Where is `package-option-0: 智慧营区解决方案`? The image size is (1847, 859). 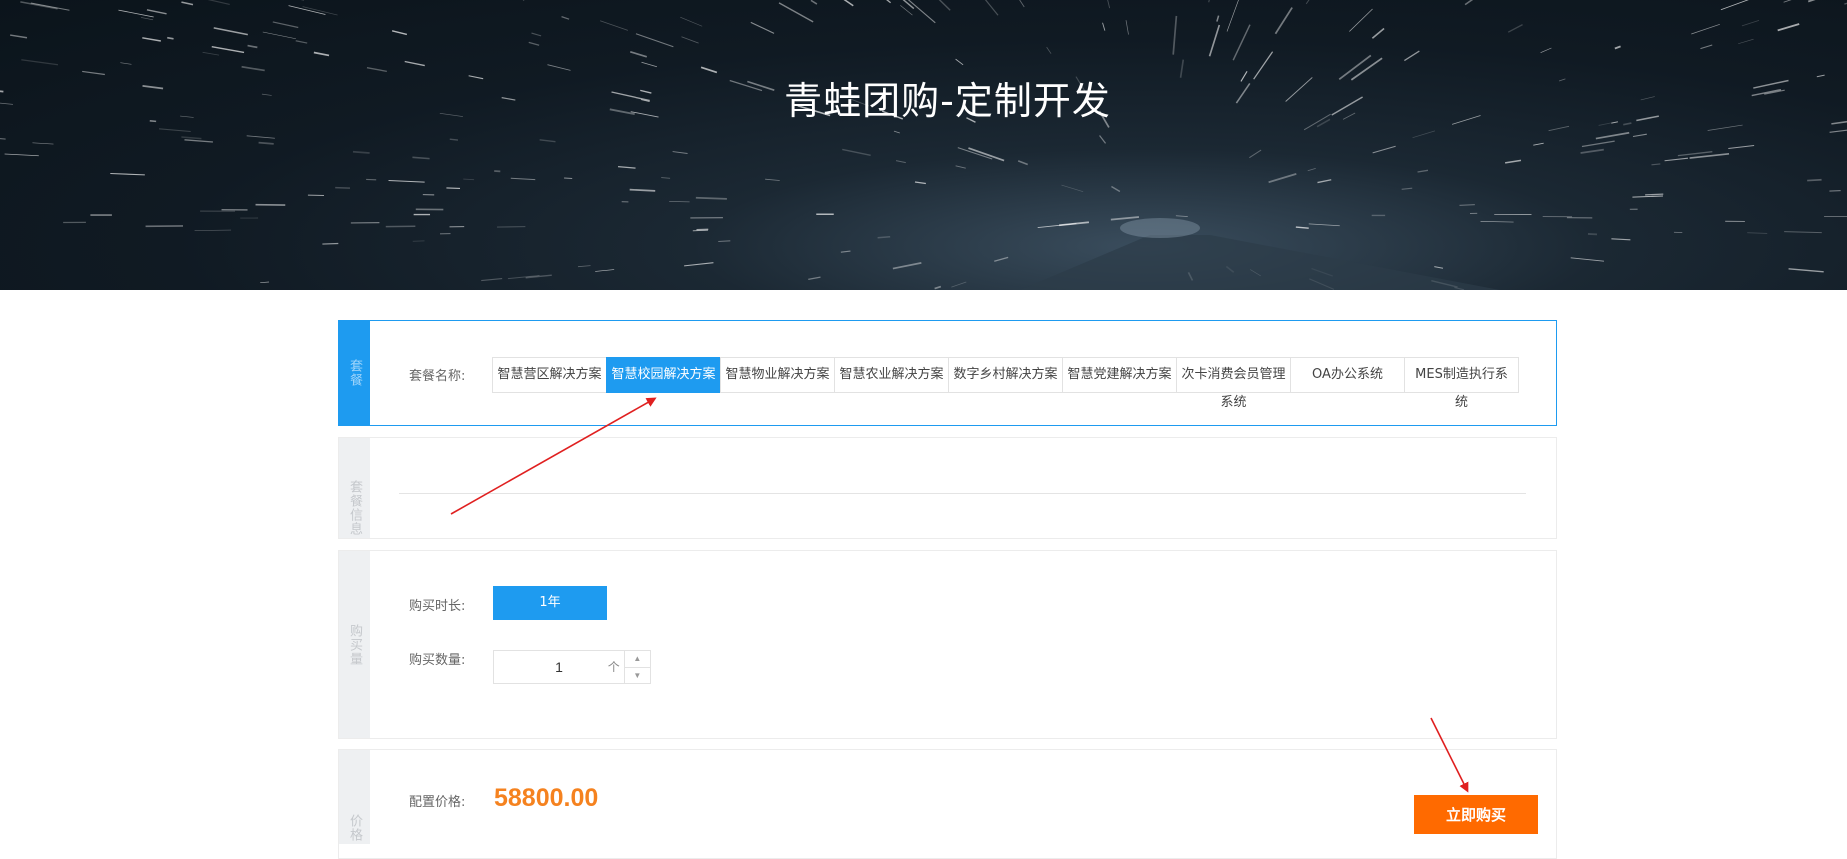
package-option-0: 智慧营区解决方案 is located at coordinates (549, 375).